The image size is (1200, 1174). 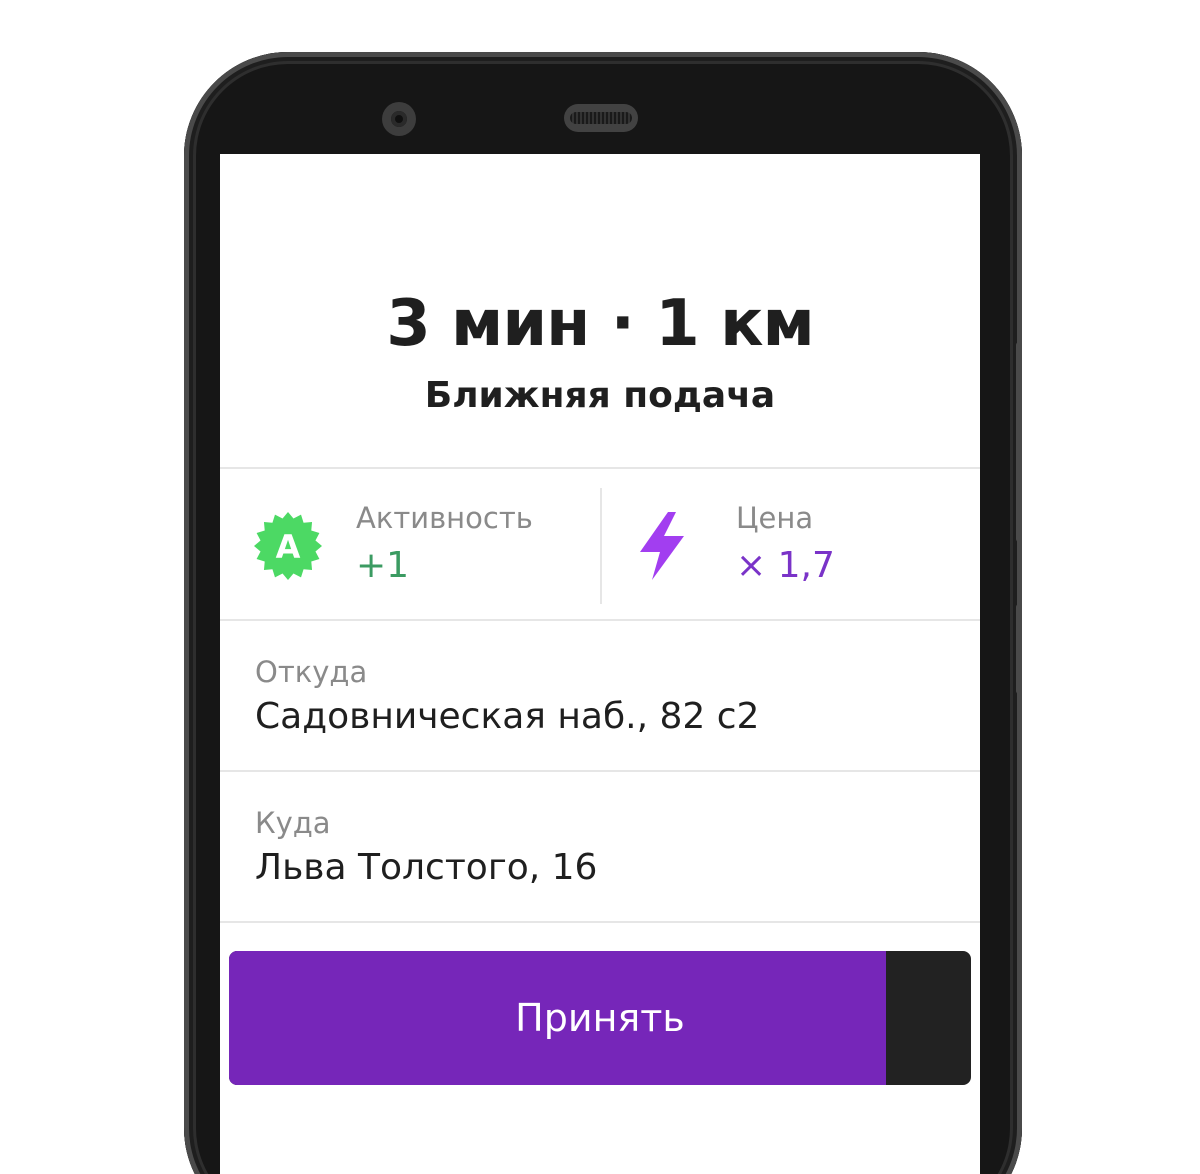 What do you see at coordinates (600, 395) in the screenshot?
I see `pickup-type-subtitle: Ближняя подача` at bounding box center [600, 395].